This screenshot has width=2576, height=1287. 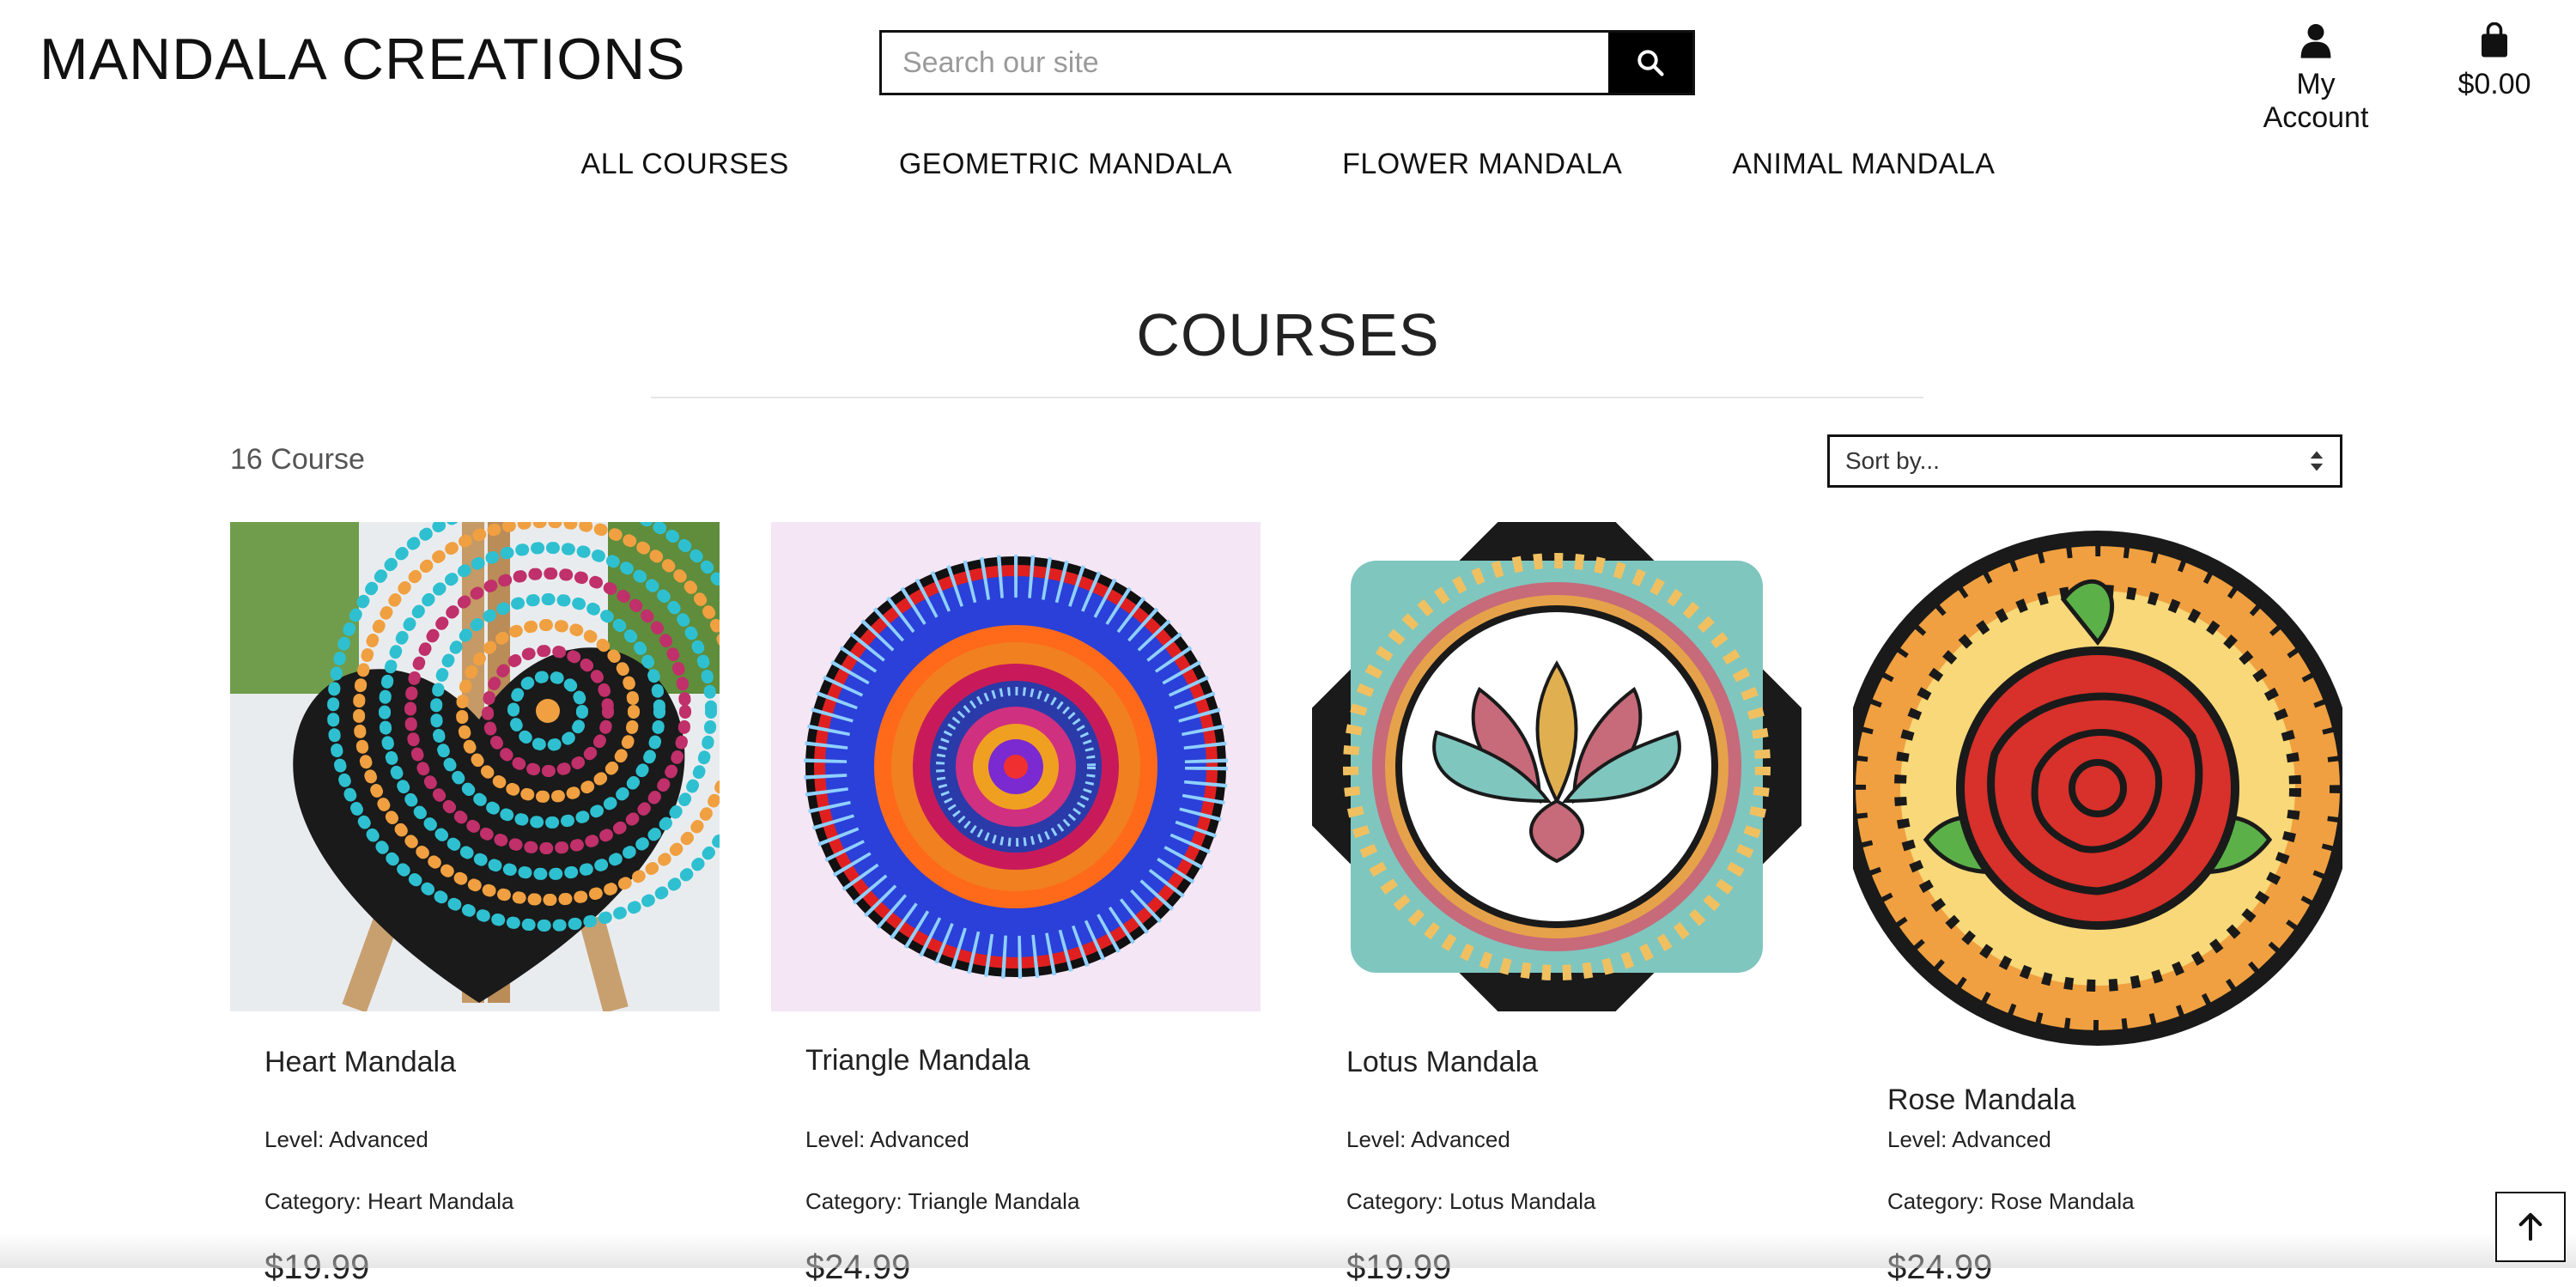 What do you see at coordinates (1471, 1201) in the screenshot?
I see `course-category: Category: Lotus Mandala` at bounding box center [1471, 1201].